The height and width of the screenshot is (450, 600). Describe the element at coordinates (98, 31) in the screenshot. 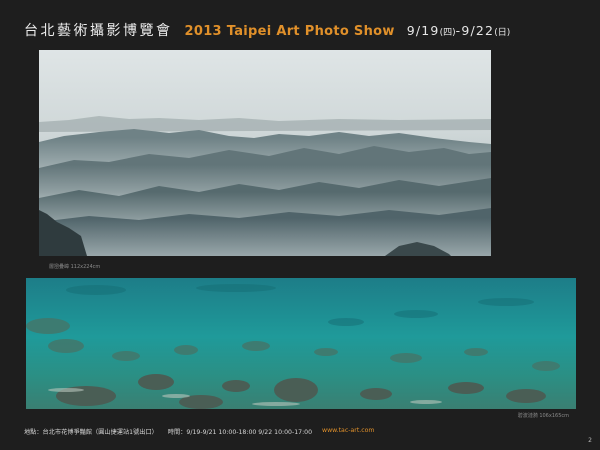

I see `title-chinese: 台北藝術攝影博覽會` at that location.